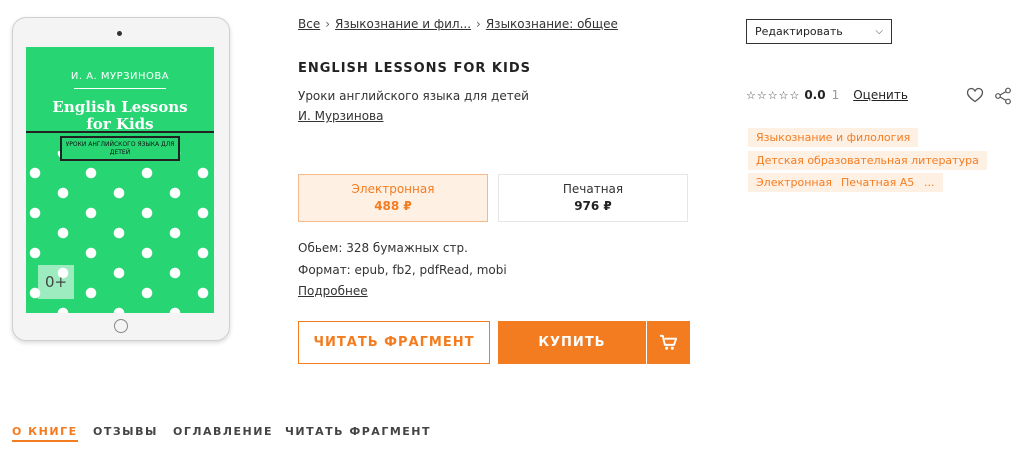  Describe the element at coordinates (827, 95) in the screenshot. I see `rating-summary: ☆☆☆☆☆ 0.0 1 Оценить` at that location.